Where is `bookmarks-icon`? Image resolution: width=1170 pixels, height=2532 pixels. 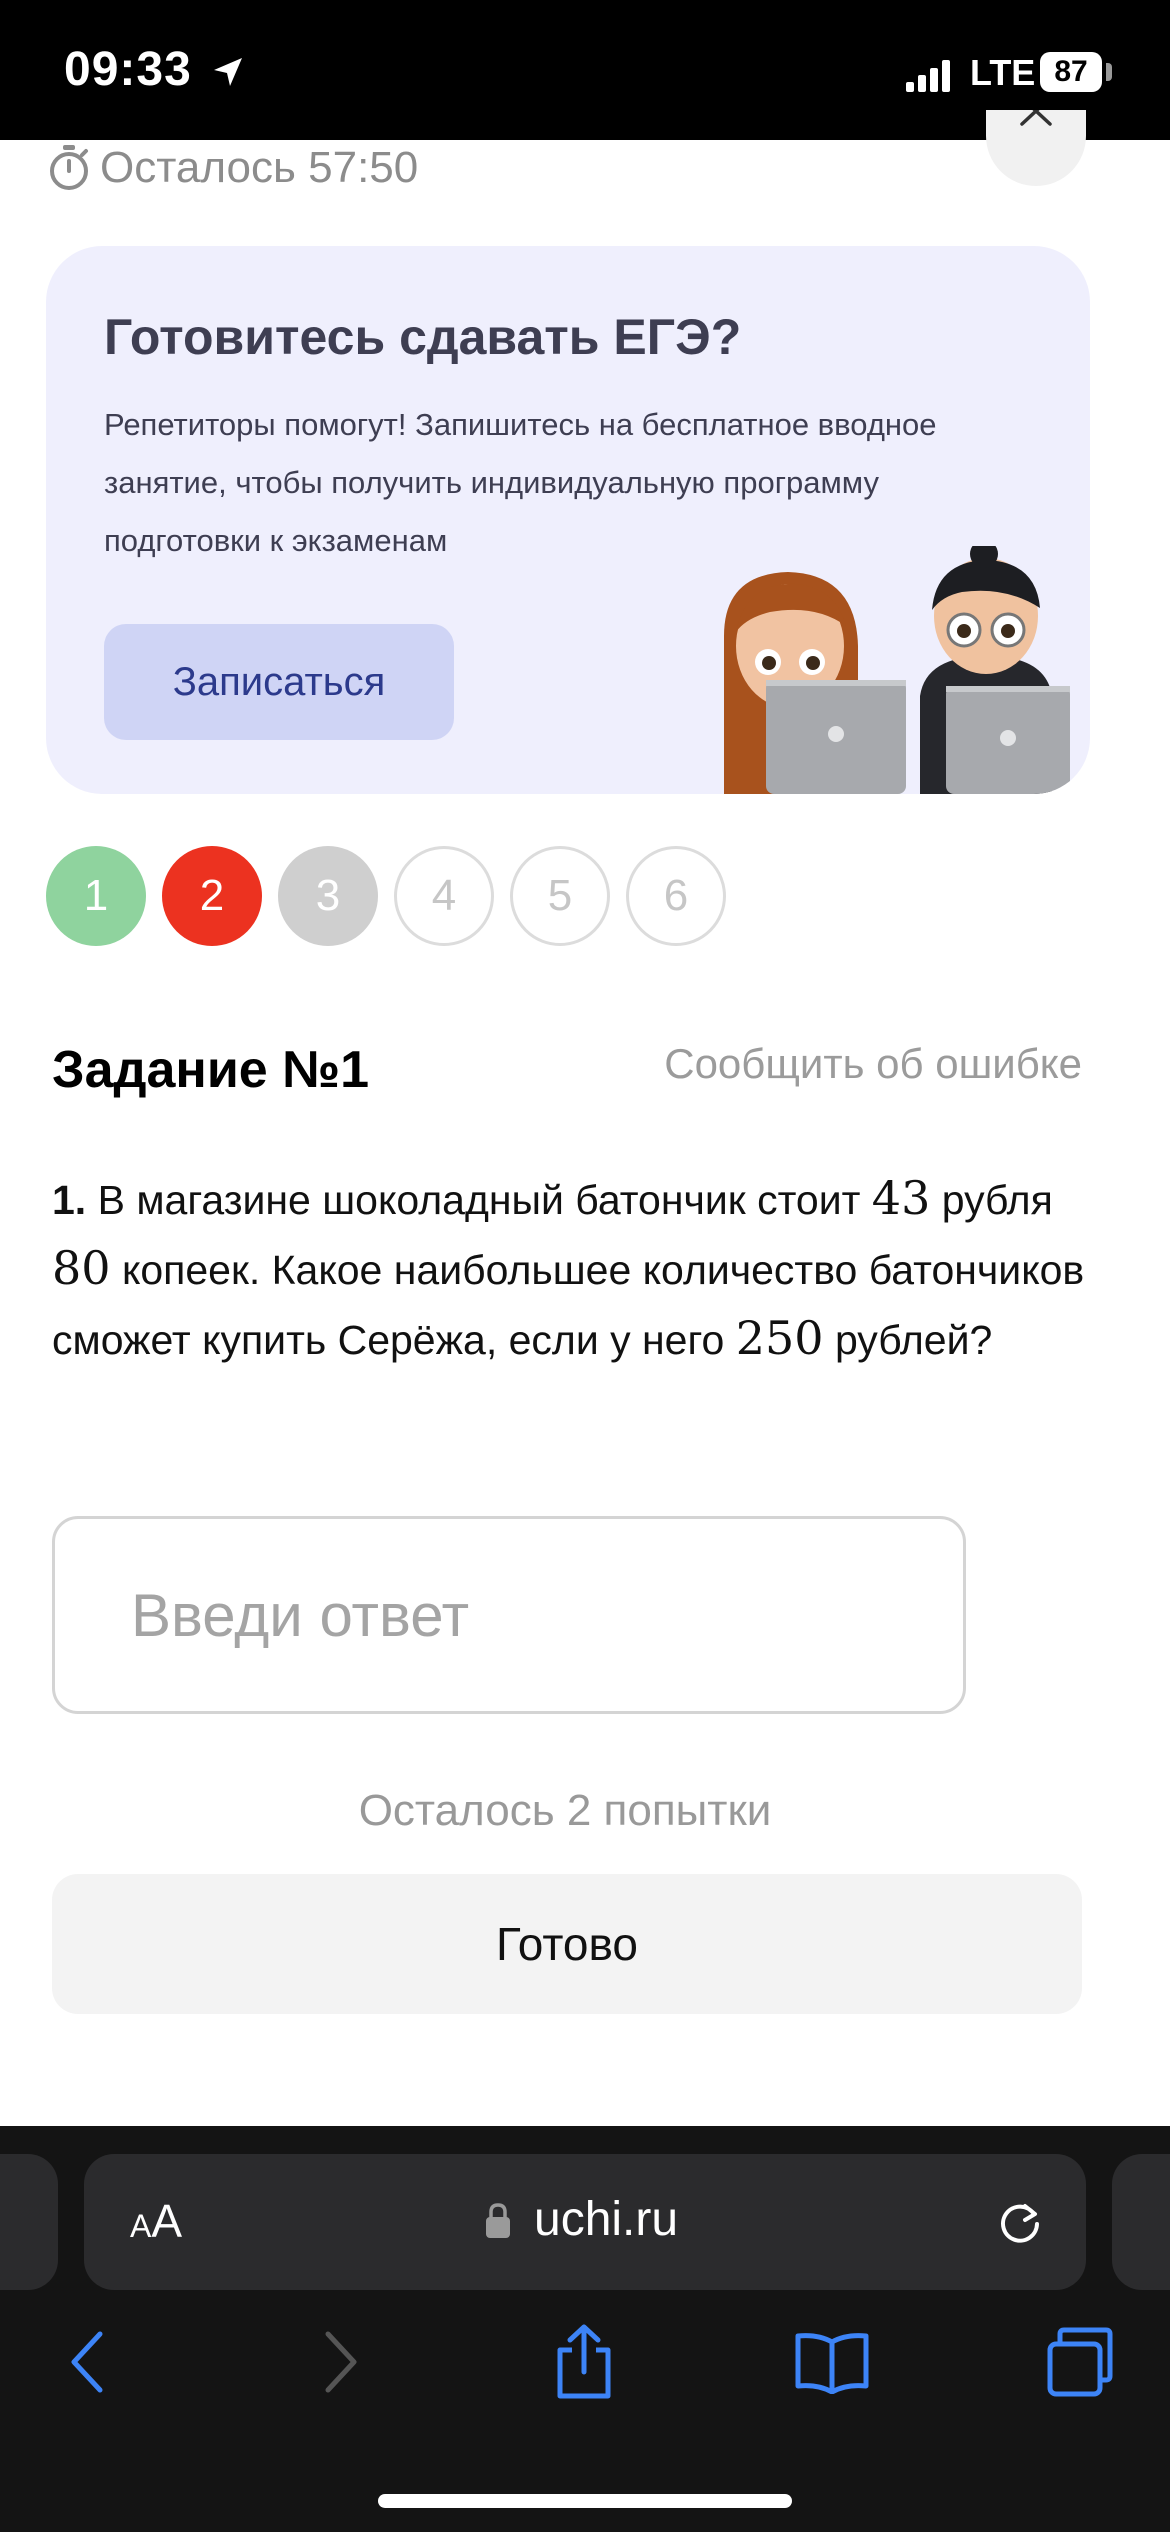 bookmarks-icon is located at coordinates (832, 2363).